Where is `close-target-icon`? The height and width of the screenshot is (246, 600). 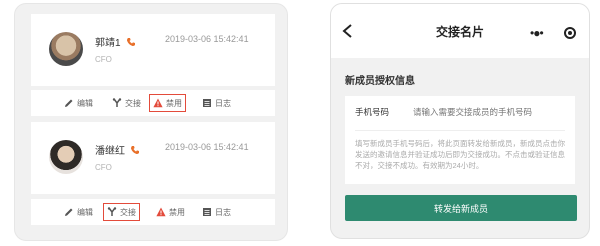
close-target-icon is located at coordinates (570, 33).